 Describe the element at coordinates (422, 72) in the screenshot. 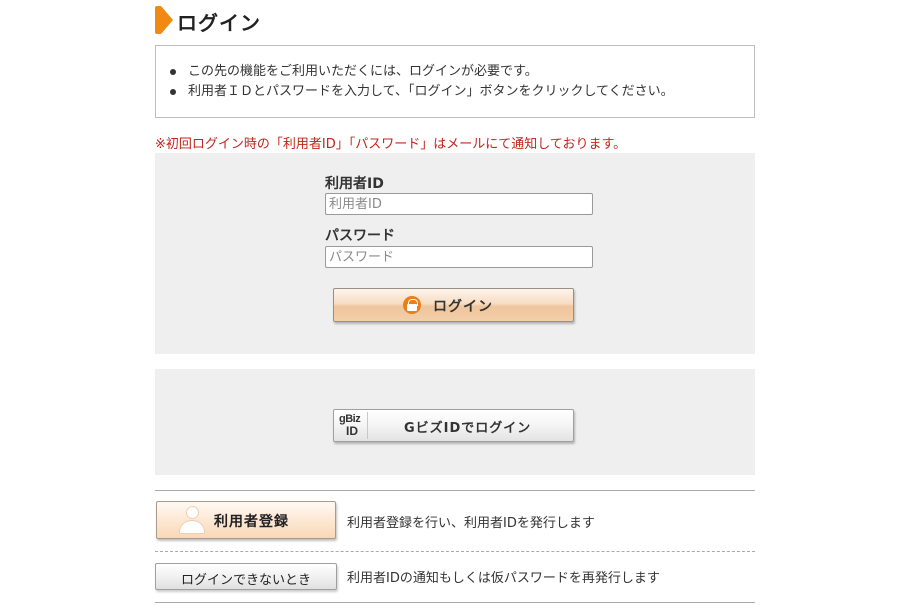

I see `notice-item: この先の機能をご利用いただくには、ログインが必要です。` at that location.